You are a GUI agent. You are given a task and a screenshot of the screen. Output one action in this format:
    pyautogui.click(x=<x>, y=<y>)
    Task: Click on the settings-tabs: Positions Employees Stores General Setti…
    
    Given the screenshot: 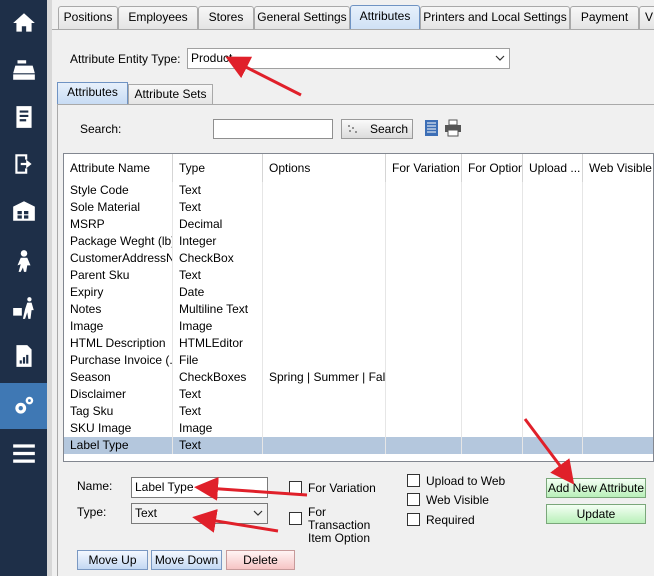 What is the action you would take?
    pyautogui.click(x=354, y=17)
    